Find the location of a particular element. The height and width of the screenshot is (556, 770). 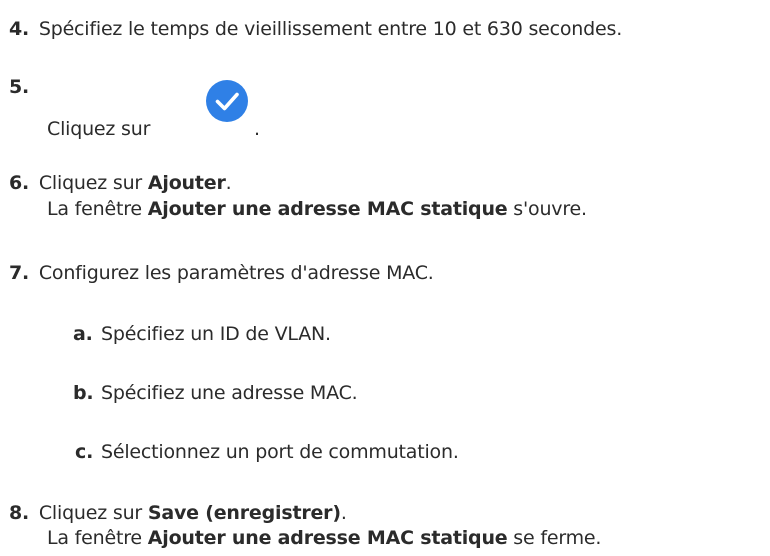

step-6: 6. Cliquez sur Ajouter. is located at coordinates (120, 183).